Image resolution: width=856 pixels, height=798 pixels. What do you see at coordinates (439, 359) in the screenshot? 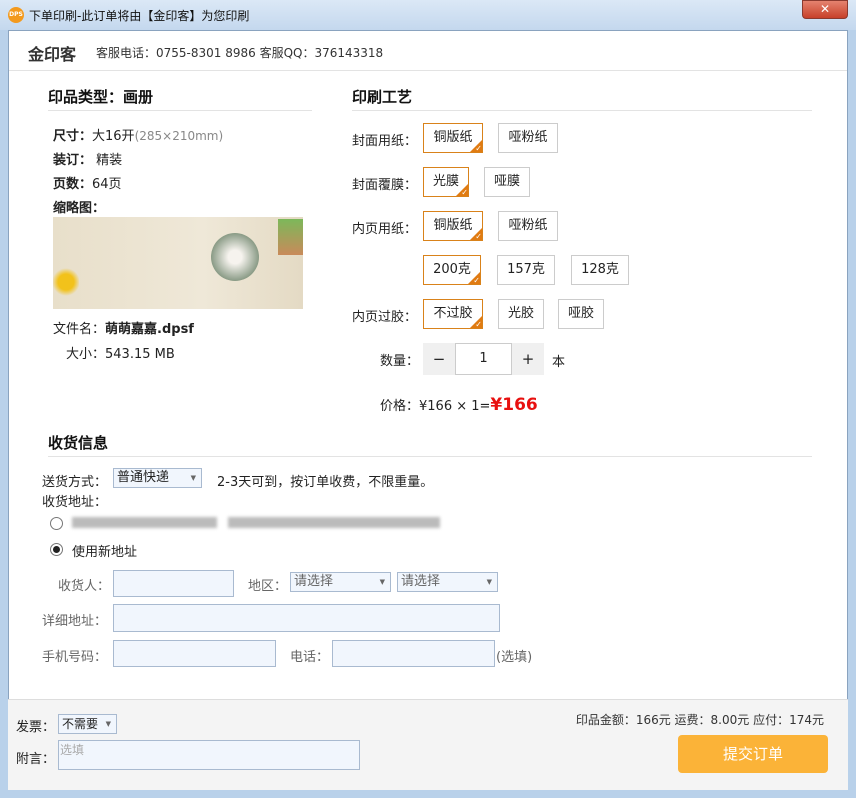
I see `qty-minus-button: −` at bounding box center [439, 359].